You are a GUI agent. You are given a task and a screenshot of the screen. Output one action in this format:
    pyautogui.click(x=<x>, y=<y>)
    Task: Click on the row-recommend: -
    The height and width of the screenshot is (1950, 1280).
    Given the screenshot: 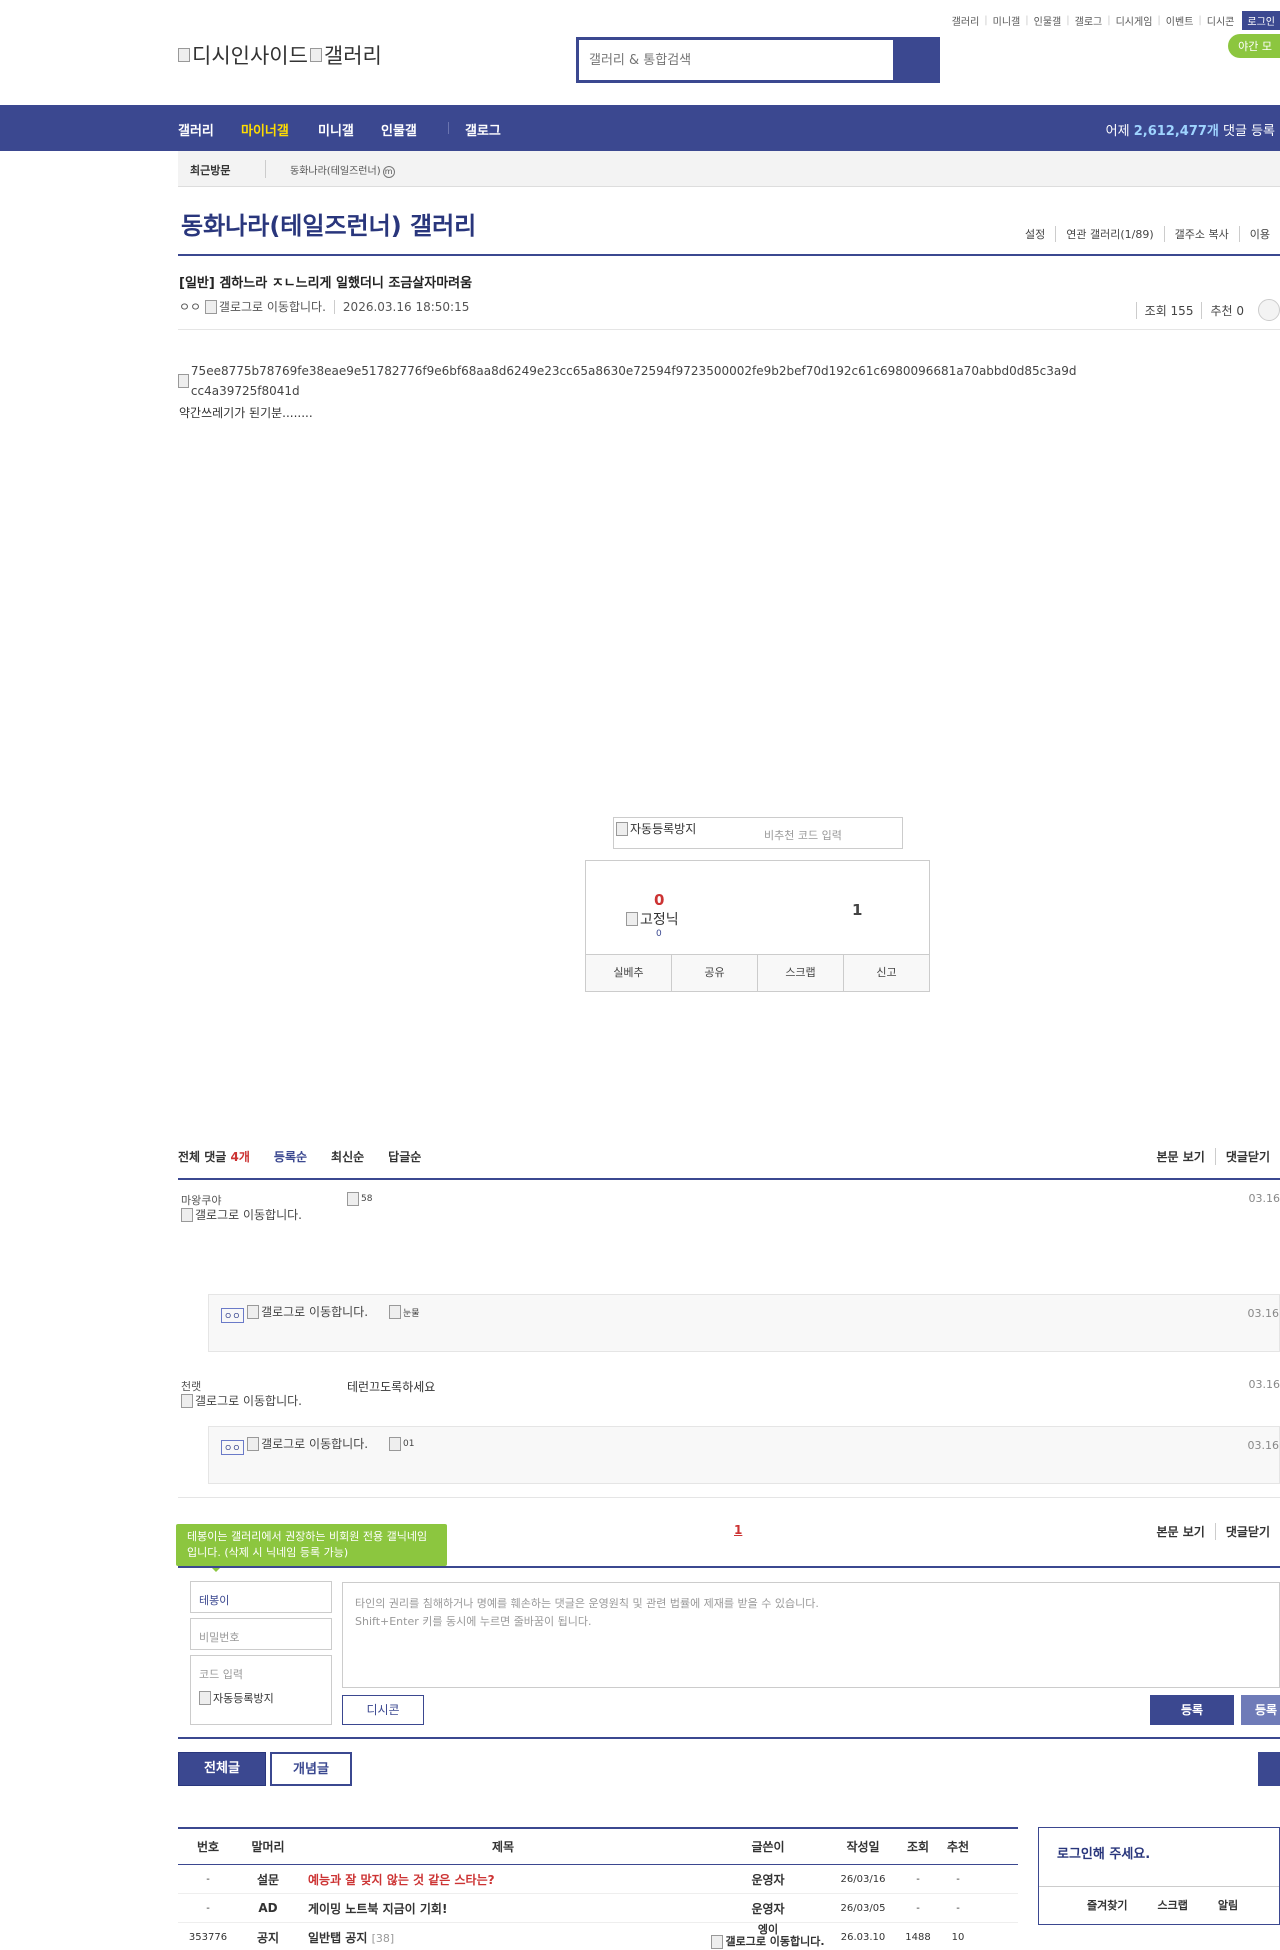 What is the action you would take?
    pyautogui.click(x=958, y=1908)
    